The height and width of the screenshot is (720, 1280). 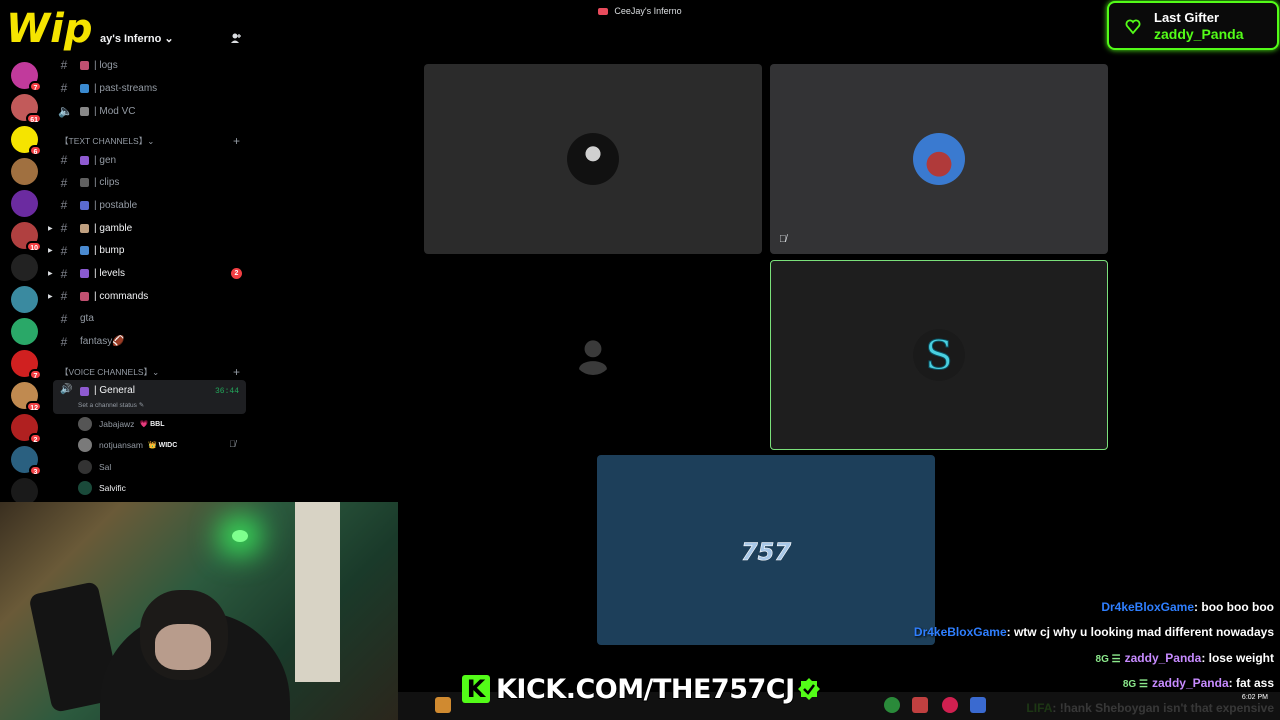 I want to click on kick-url: KICK.COM/THE757CJ, so click(x=645, y=689).